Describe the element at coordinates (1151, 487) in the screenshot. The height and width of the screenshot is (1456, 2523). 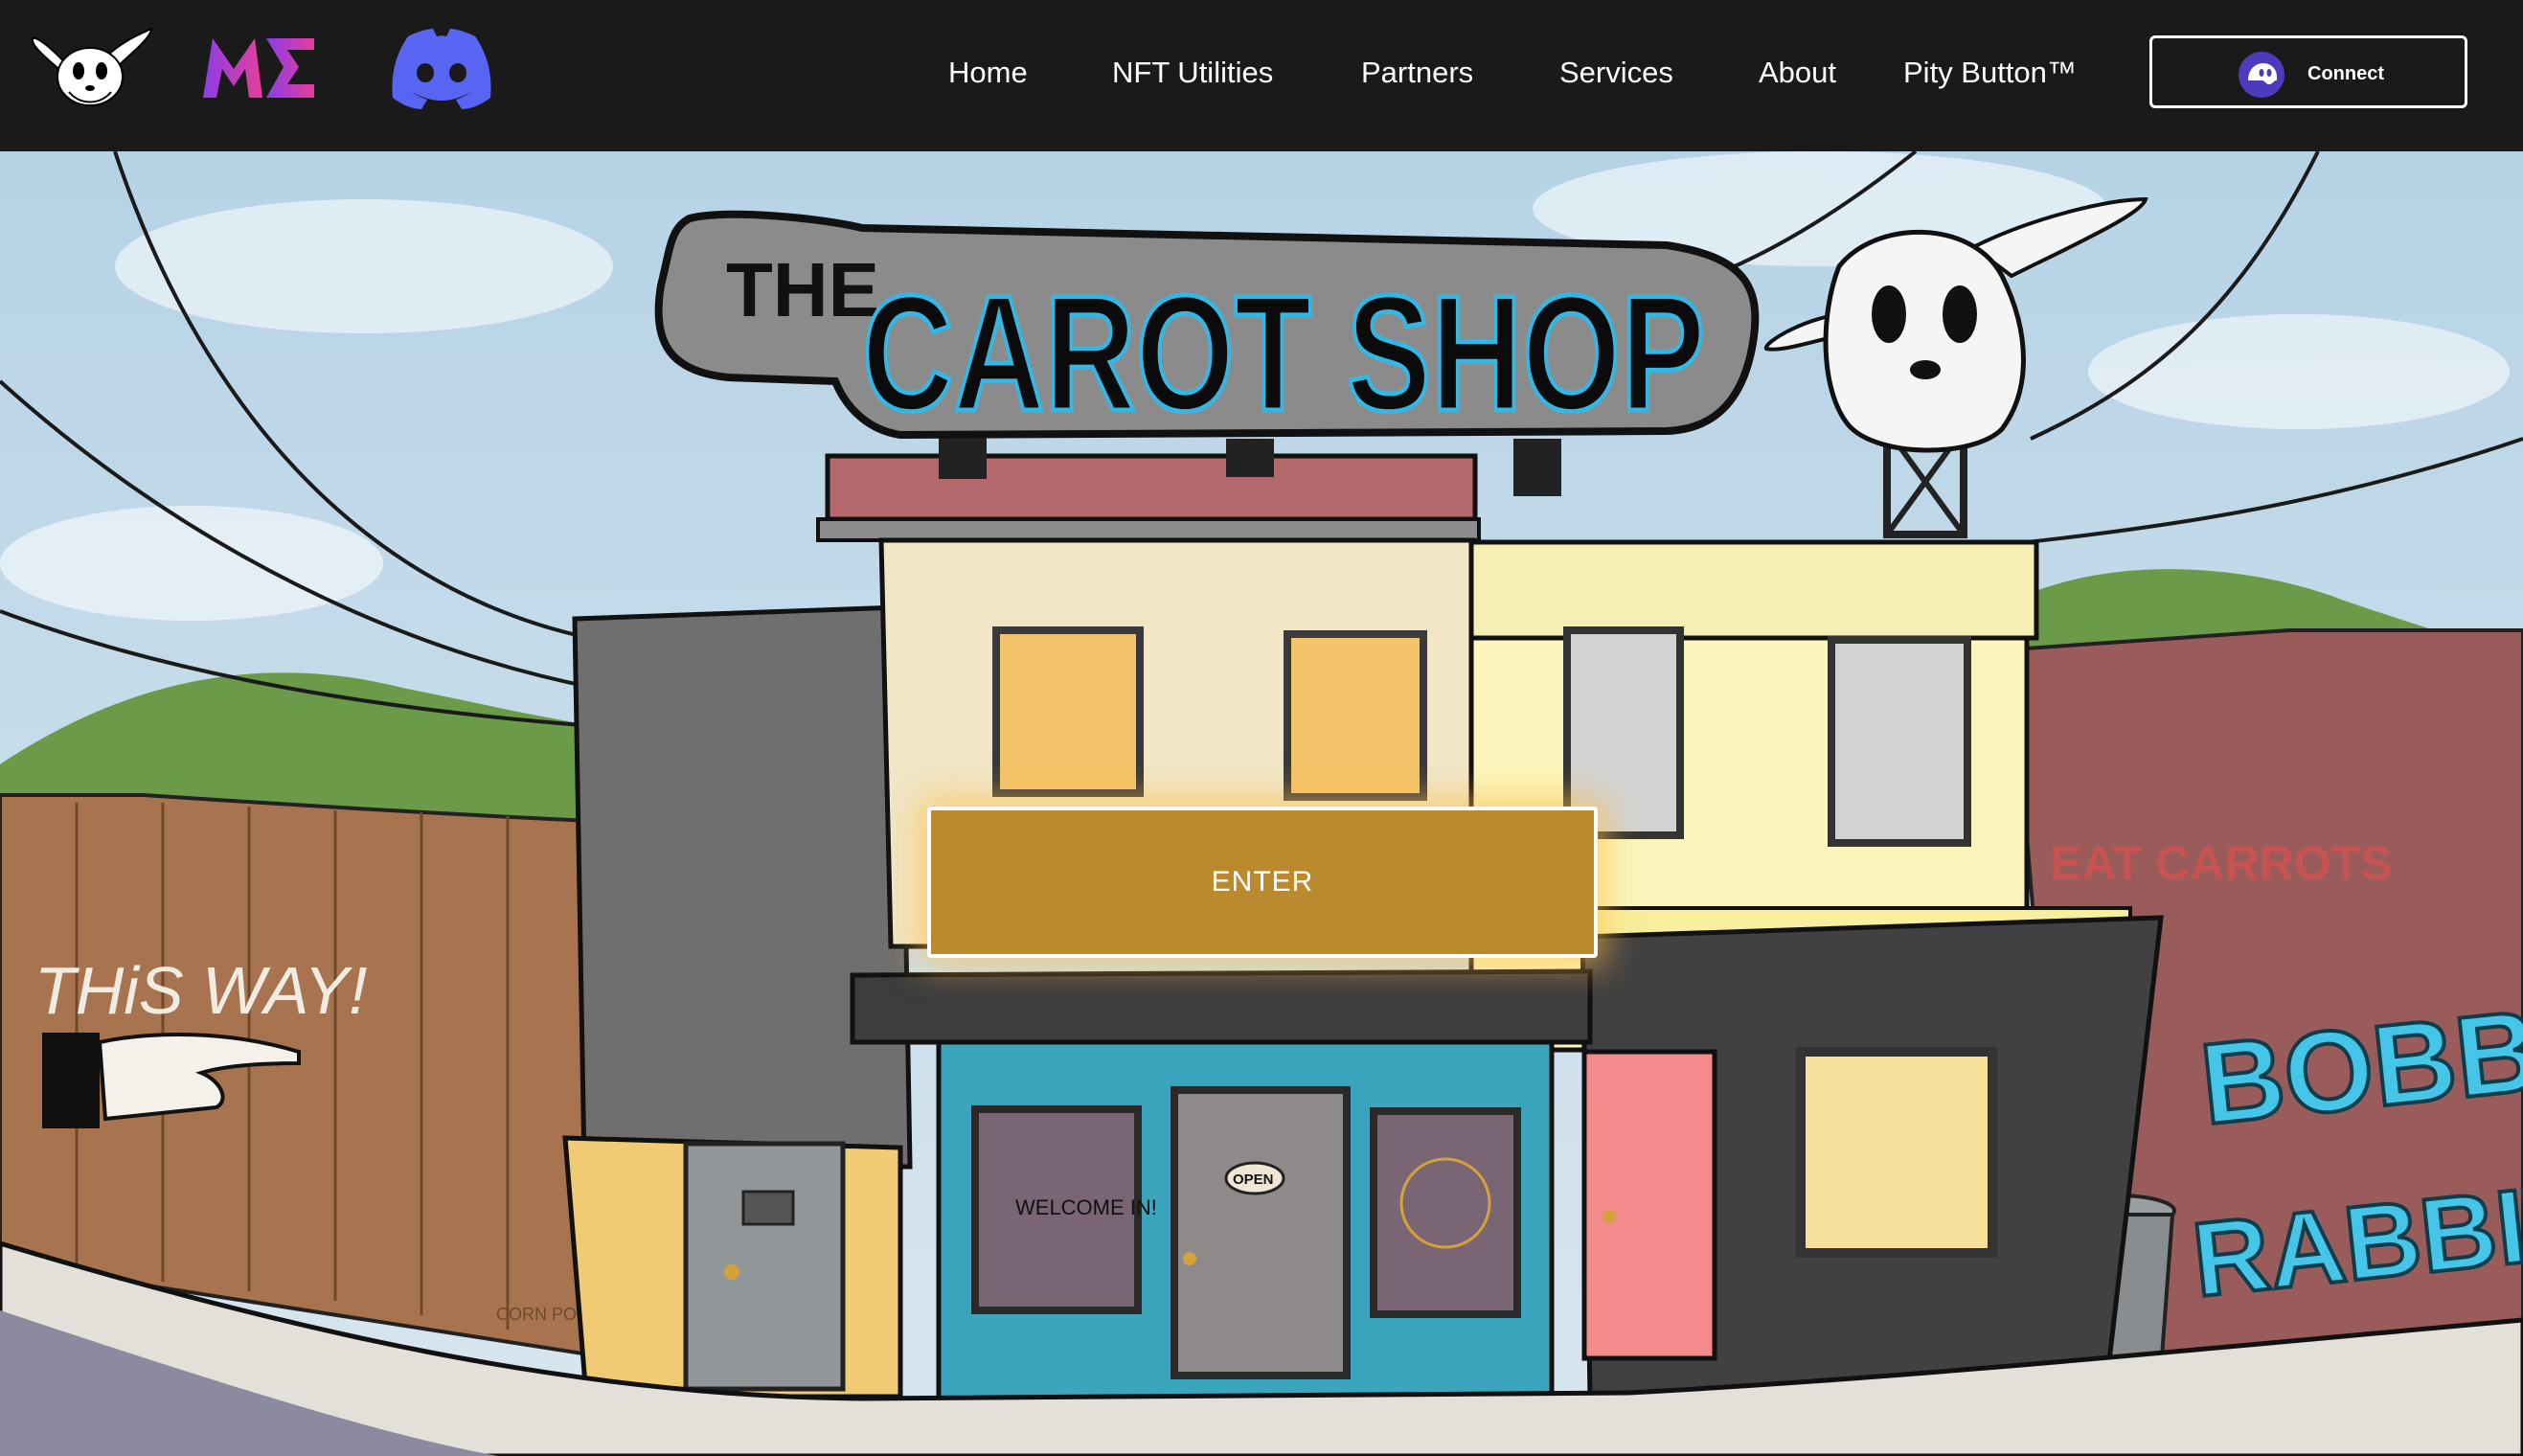
I see `red-trim` at that location.